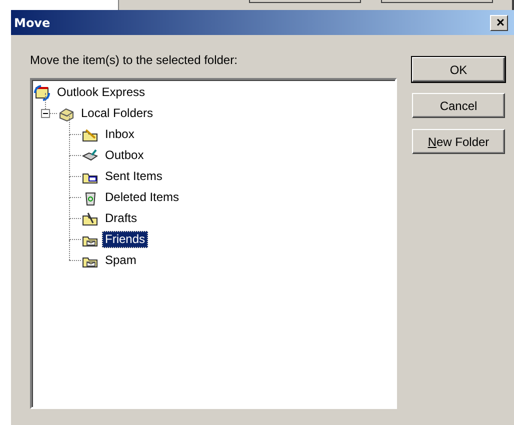 This screenshot has height=425, width=514. I want to click on outlook-icon, so click(42, 92).